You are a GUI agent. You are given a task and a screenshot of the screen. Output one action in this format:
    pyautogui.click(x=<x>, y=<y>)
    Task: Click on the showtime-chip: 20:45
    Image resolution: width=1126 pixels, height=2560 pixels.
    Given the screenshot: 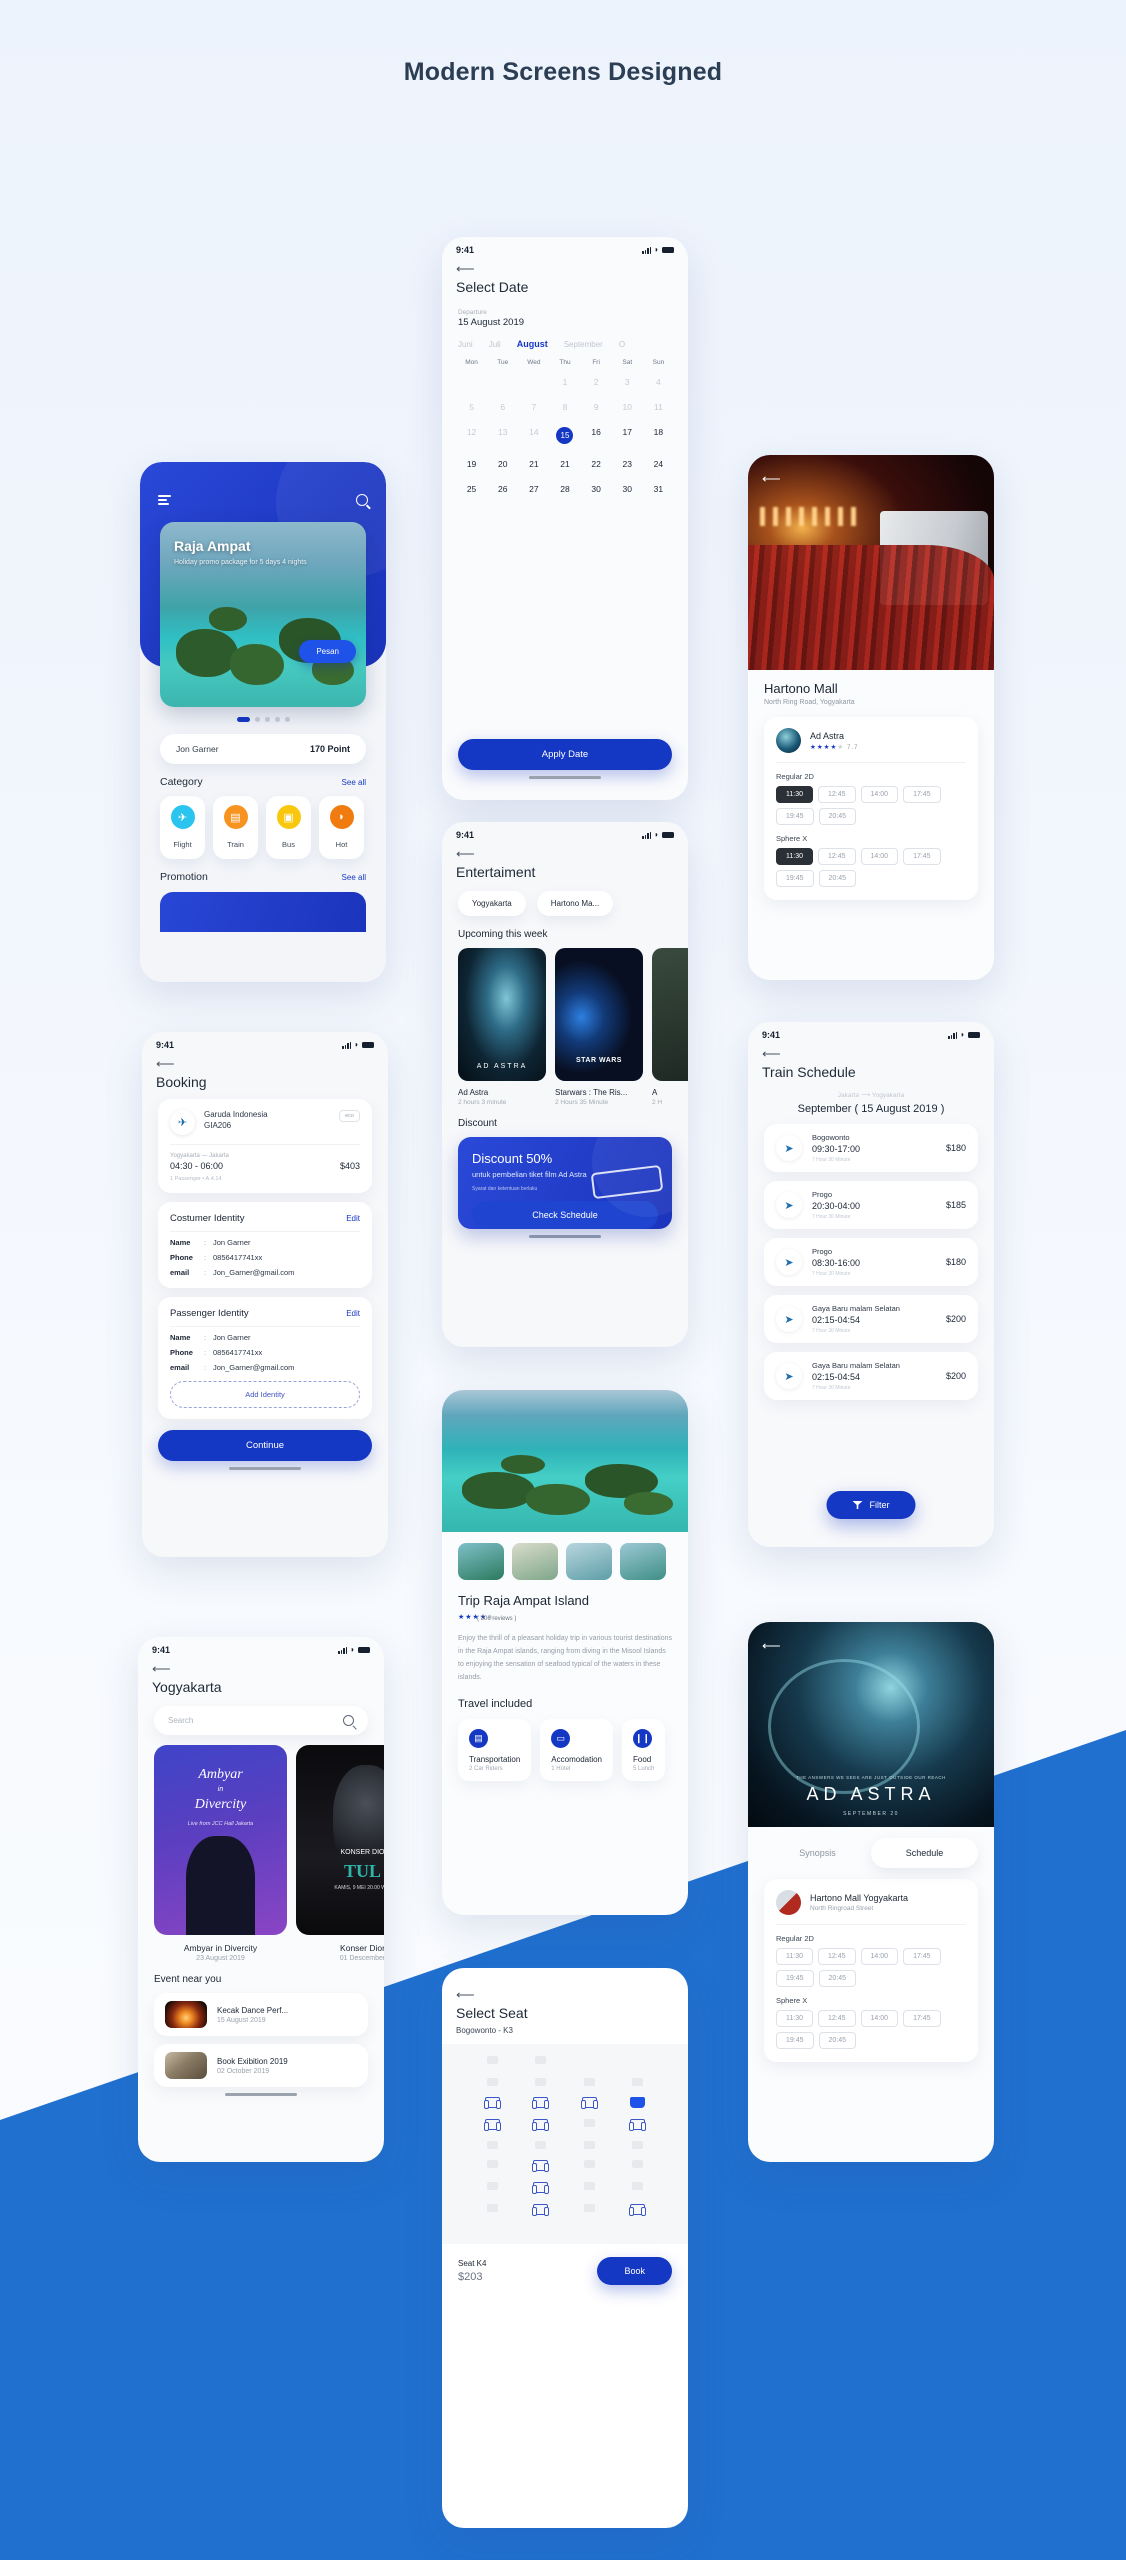 What is the action you would take?
    pyautogui.click(x=837, y=2040)
    